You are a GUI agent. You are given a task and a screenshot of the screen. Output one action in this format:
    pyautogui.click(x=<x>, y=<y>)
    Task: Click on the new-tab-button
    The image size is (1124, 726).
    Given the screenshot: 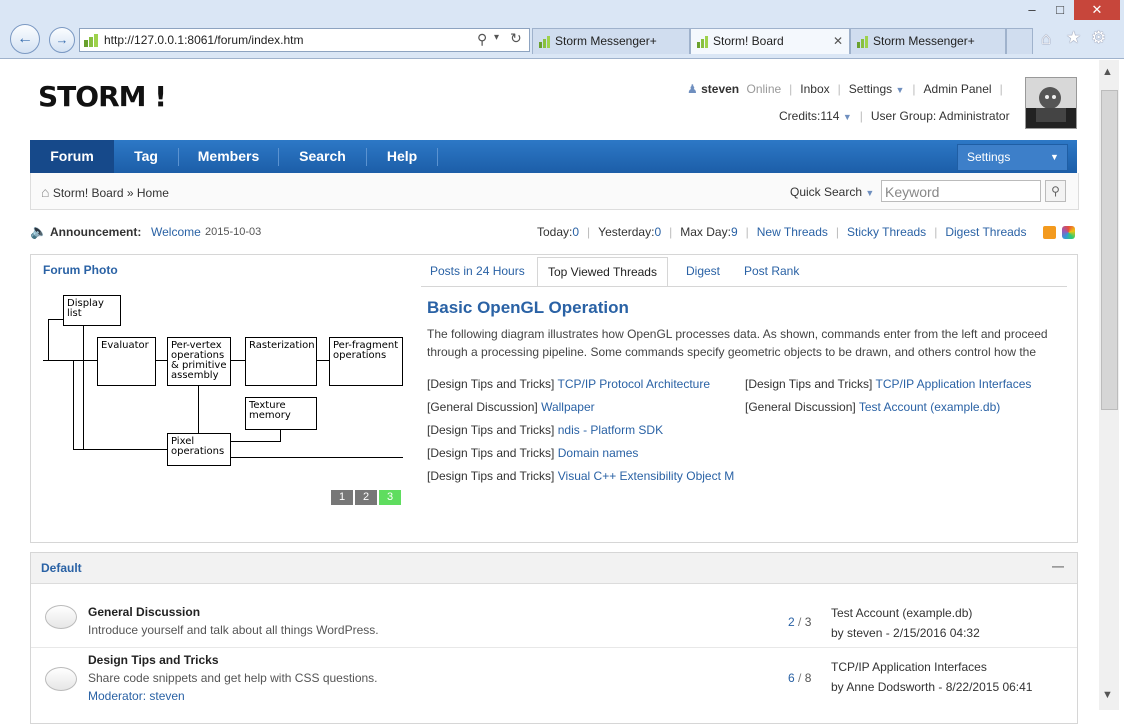 What is the action you would take?
    pyautogui.click(x=1019, y=41)
    